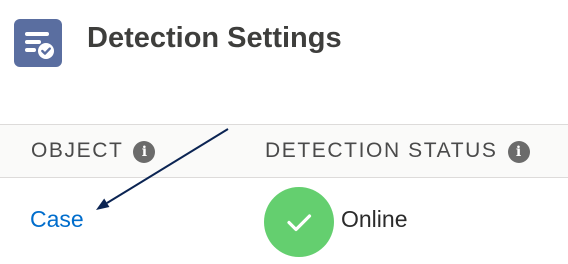  What do you see at coordinates (214, 38) in the screenshot?
I see `page-title: Detection Settings` at bounding box center [214, 38].